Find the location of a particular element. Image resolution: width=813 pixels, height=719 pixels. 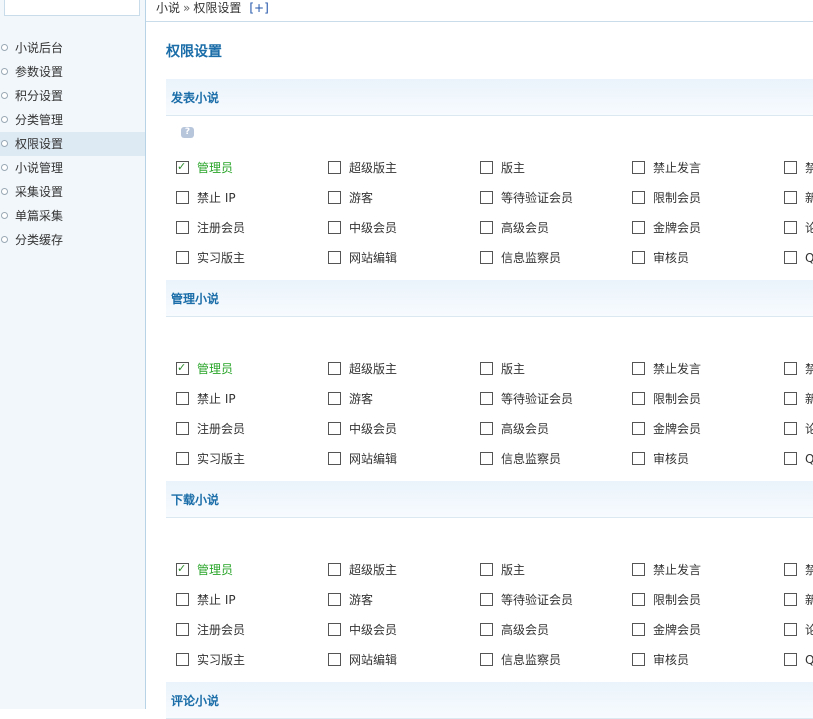

permission-option: 禁 is located at coordinates (798, 369).